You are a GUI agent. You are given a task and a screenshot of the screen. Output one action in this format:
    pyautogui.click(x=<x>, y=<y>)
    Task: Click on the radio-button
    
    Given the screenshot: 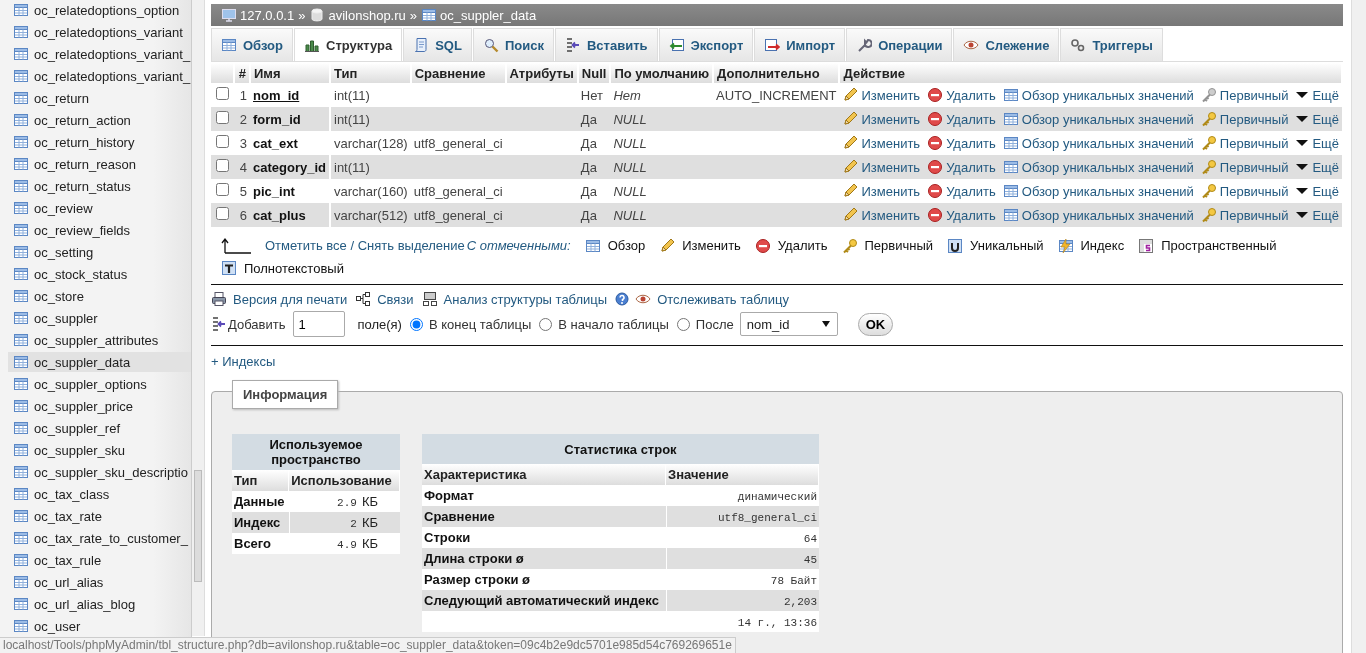 What is the action you would take?
    pyautogui.click(x=546, y=324)
    